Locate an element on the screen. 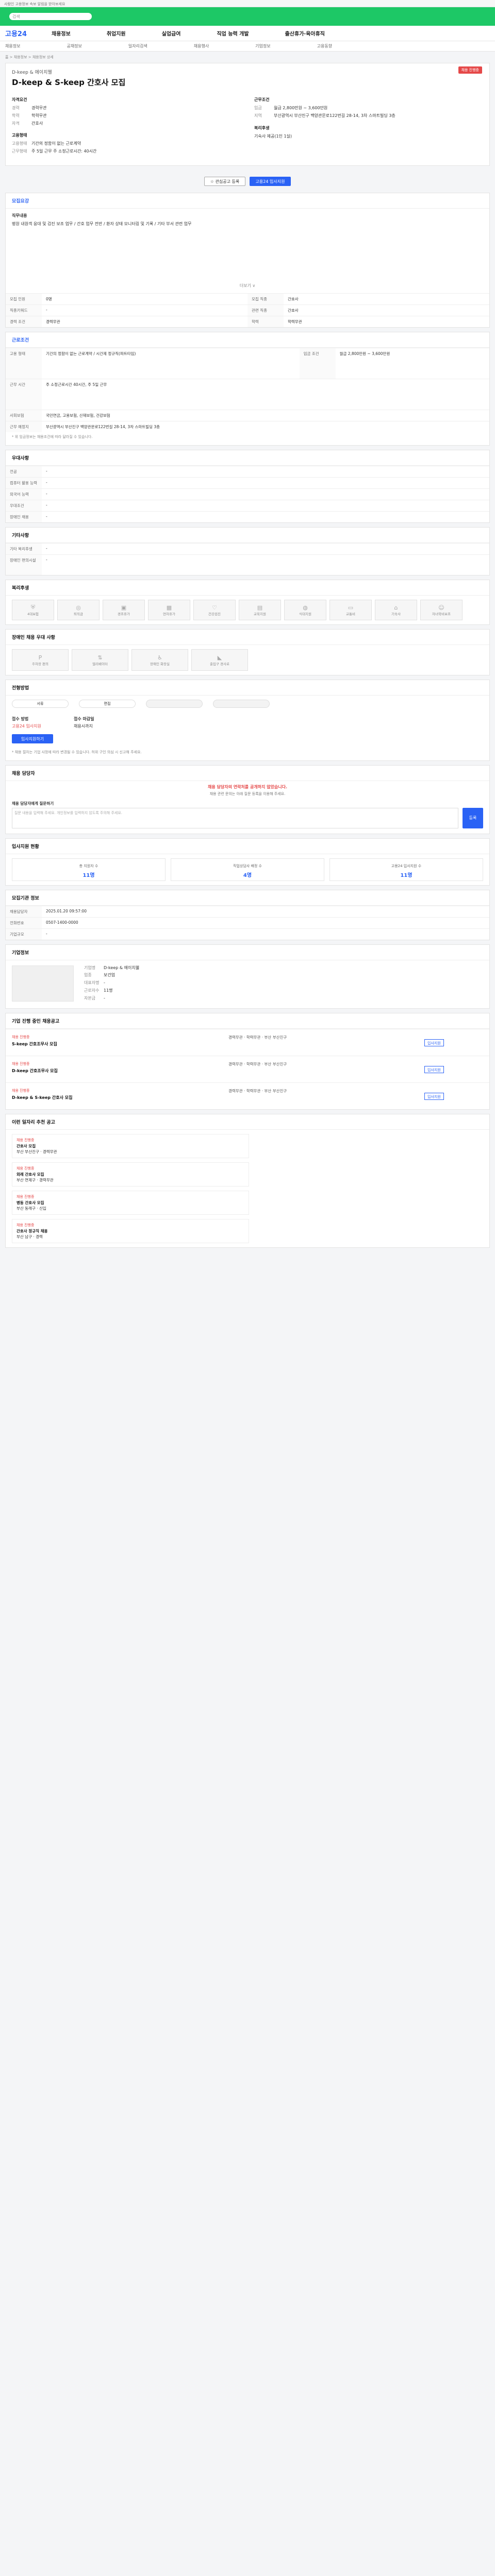  apply-button: 고용24 입사지원 is located at coordinates (270, 181).